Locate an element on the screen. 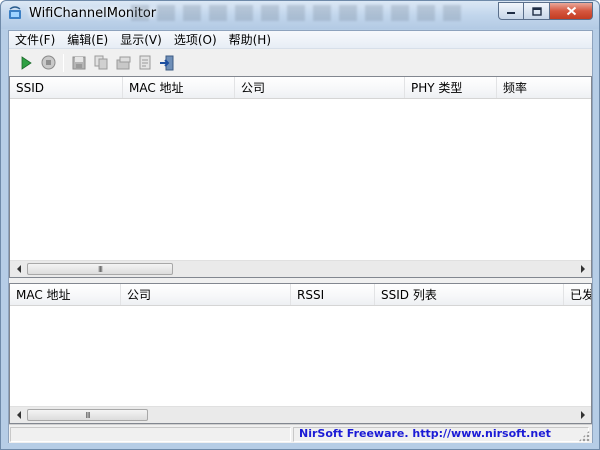  html-report-button is located at coordinates (145, 63).